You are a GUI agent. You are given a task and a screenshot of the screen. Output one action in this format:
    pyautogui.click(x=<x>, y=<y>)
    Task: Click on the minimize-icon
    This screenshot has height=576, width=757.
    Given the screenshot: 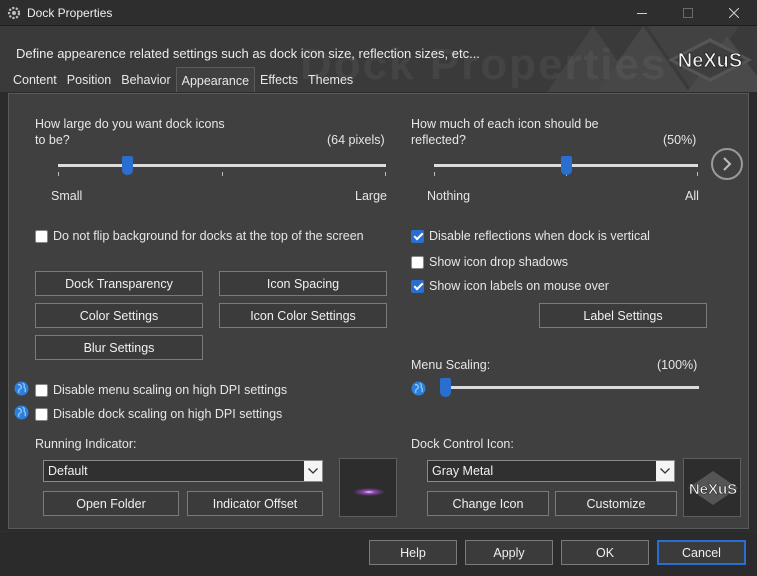 What is the action you would take?
    pyautogui.click(x=642, y=13)
    